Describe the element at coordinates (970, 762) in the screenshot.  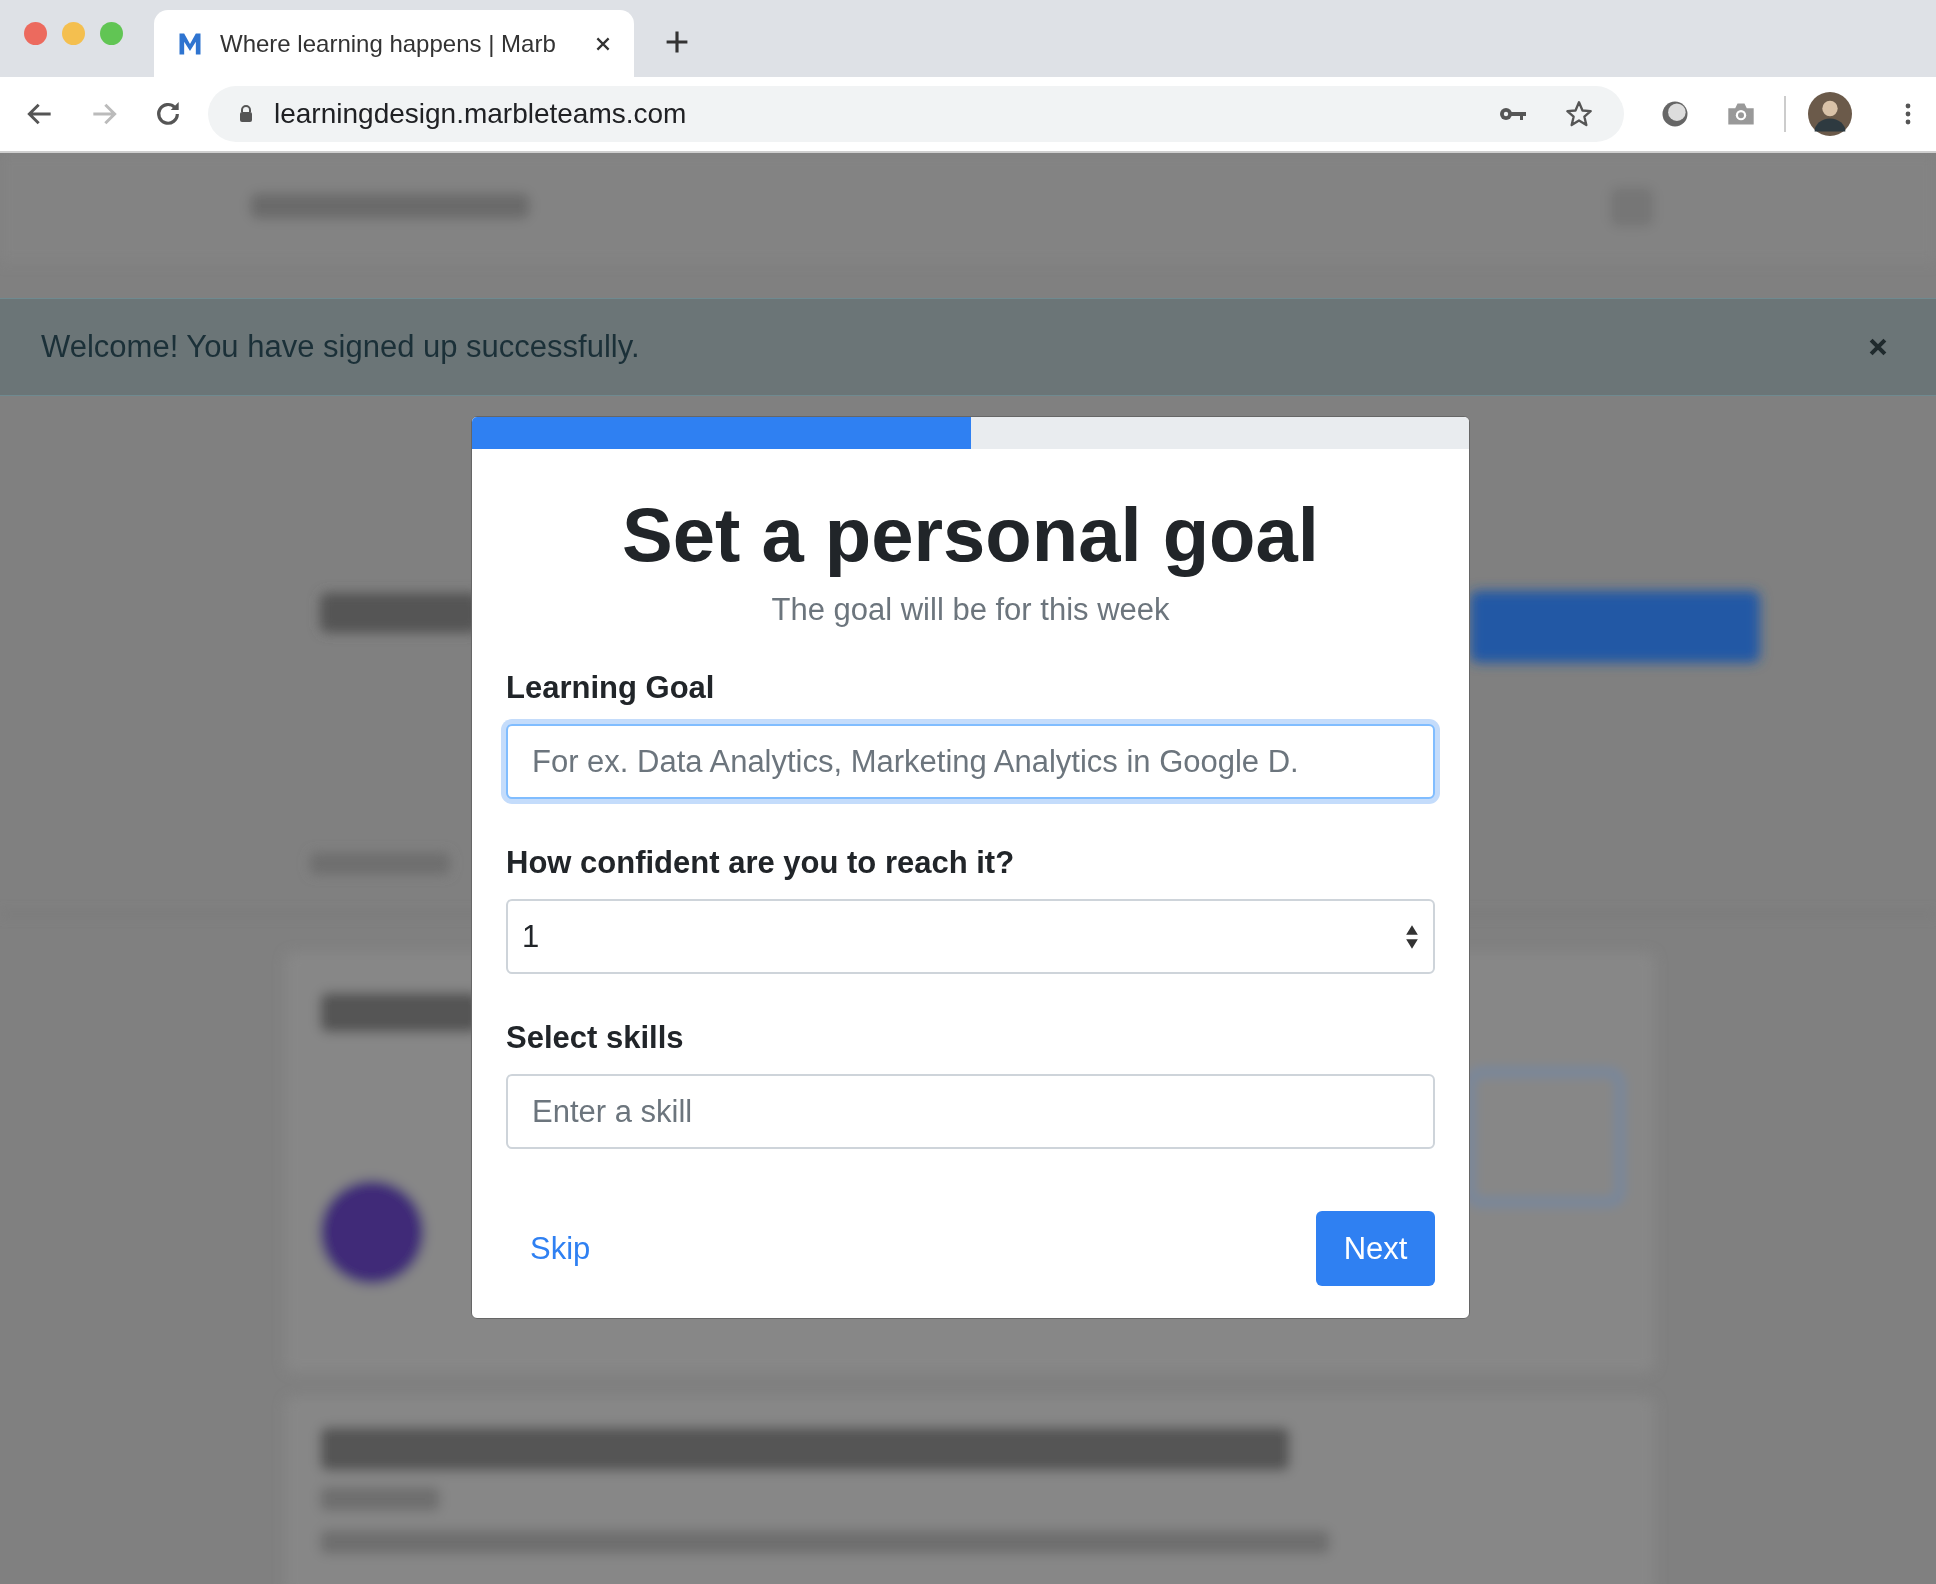
I see `input-field: For ex. Data Analytics, Marketing Analytics in Google D.` at that location.